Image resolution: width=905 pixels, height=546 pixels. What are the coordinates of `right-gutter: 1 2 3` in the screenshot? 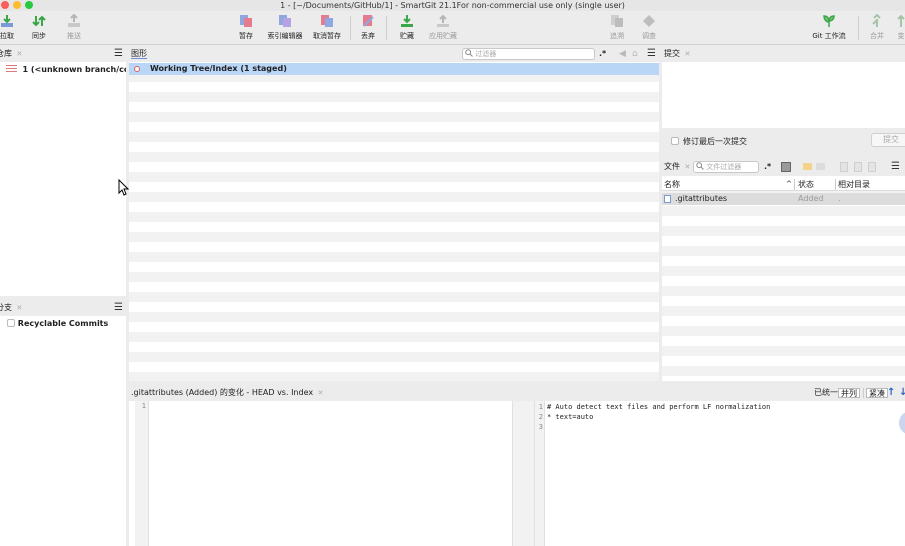 It's located at (540, 473).